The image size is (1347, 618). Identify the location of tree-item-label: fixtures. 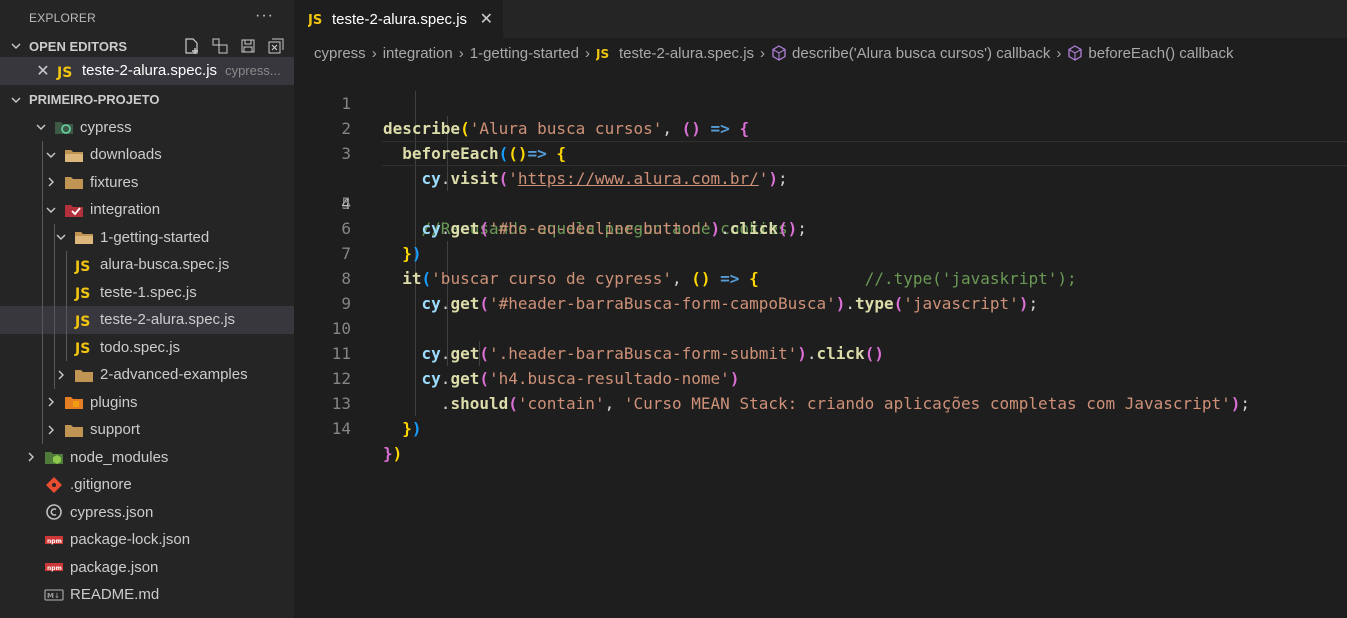
(114, 182).